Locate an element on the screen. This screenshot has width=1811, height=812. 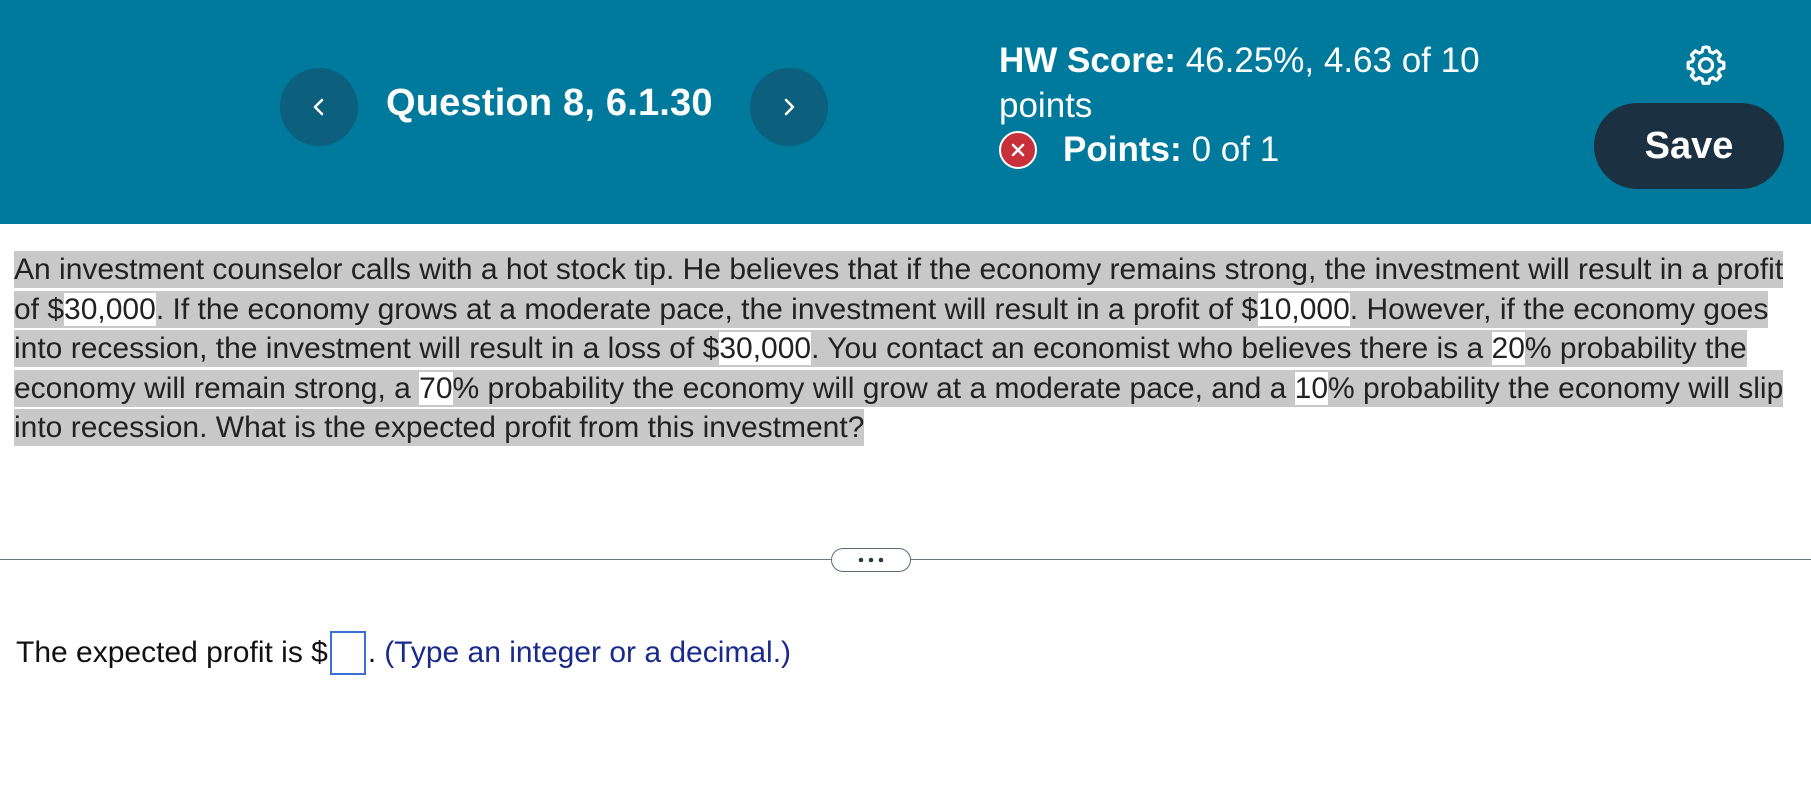
ellipsis-icon is located at coordinates (871, 560).